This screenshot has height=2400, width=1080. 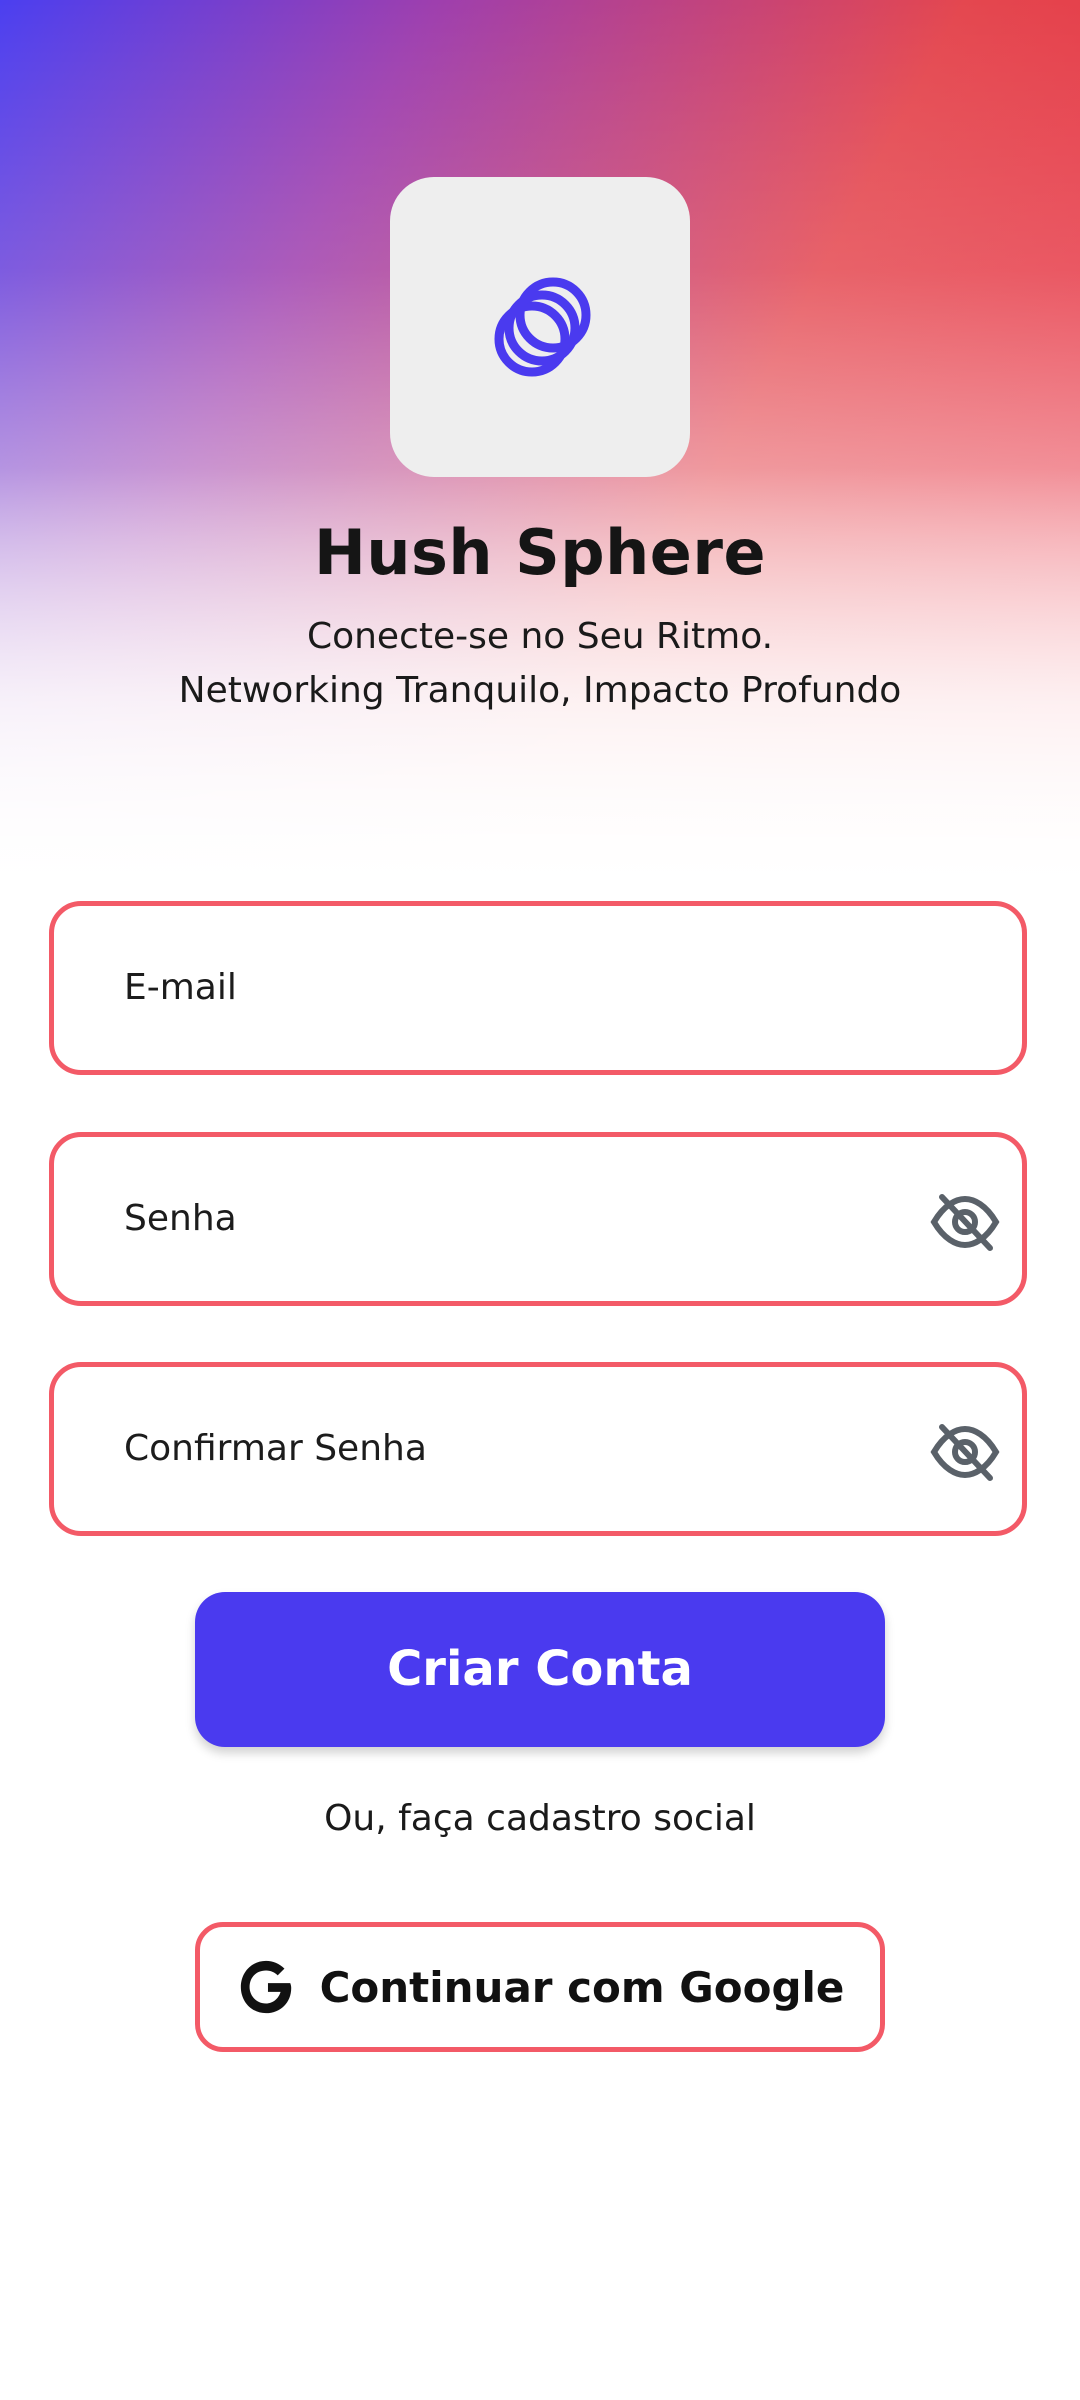 I want to click on password-field: Senha, so click(x=538, y=1219).